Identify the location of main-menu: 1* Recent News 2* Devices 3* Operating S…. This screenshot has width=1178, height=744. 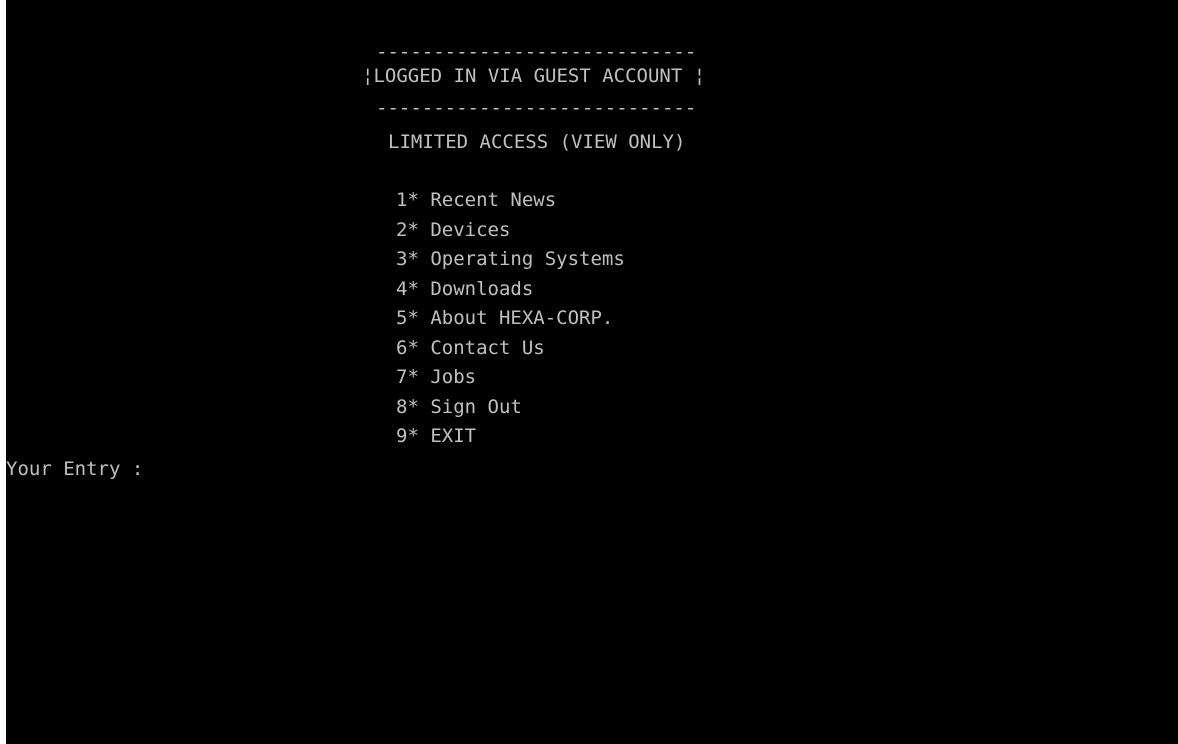
(510, 319).